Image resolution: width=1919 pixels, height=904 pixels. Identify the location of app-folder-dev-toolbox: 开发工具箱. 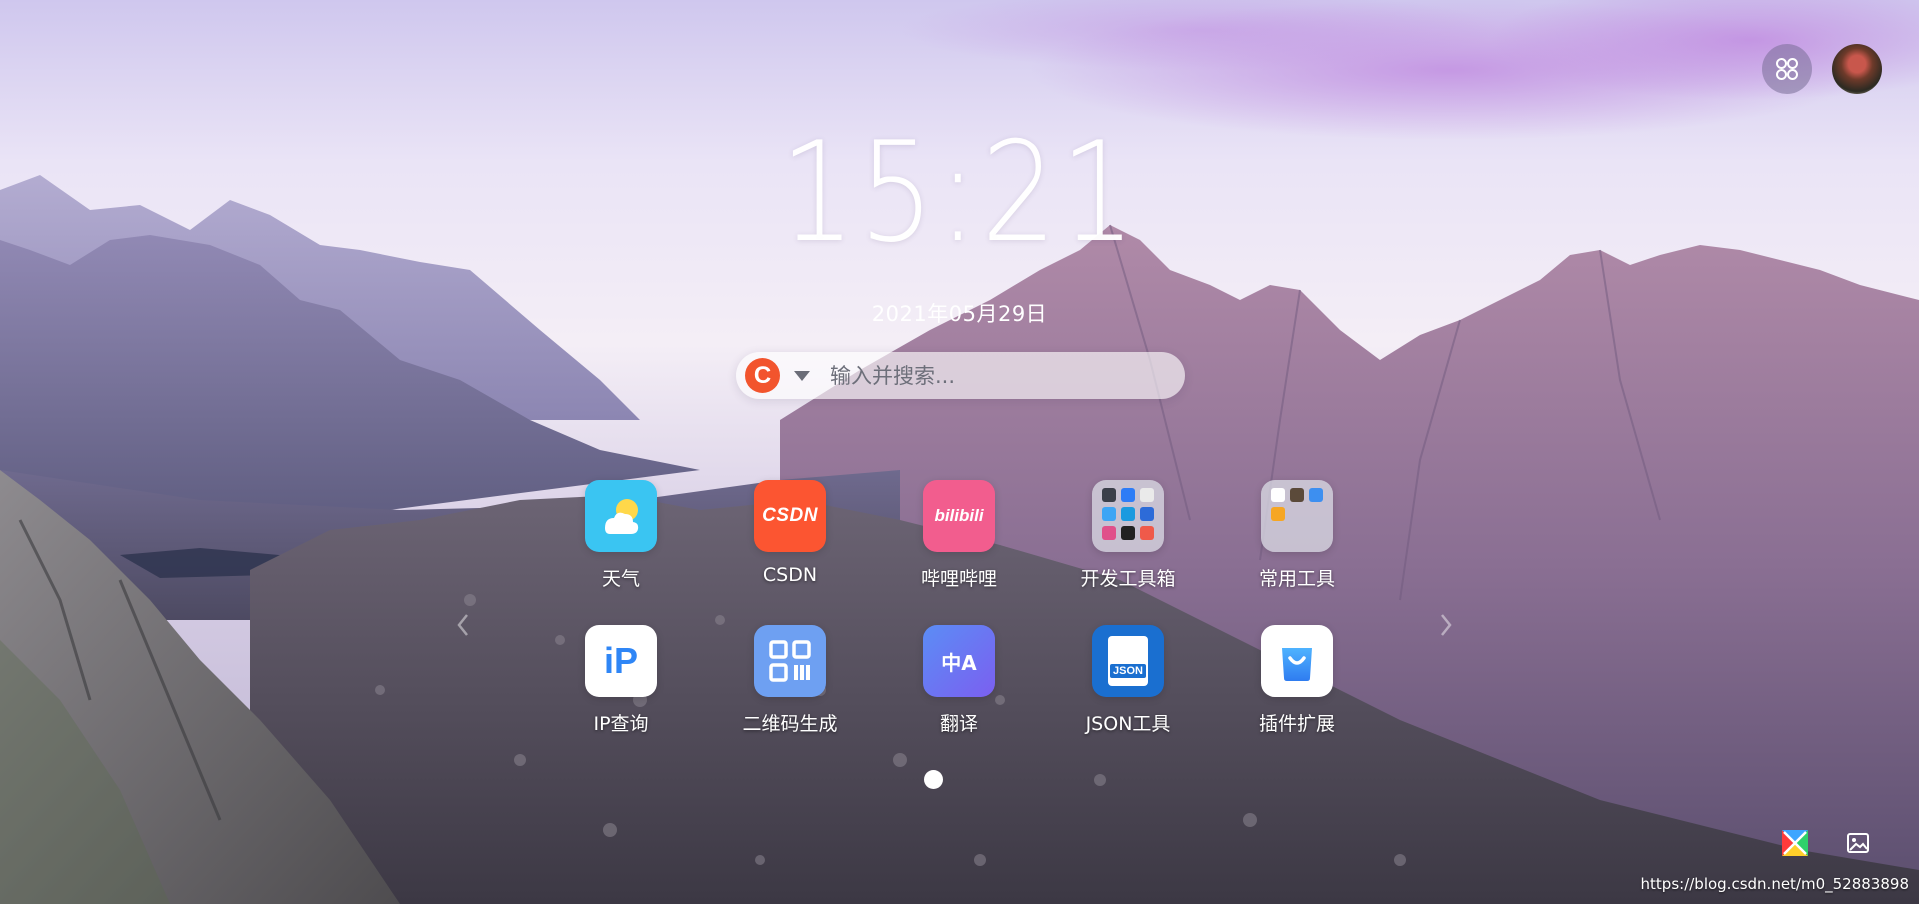
(1128, 535).